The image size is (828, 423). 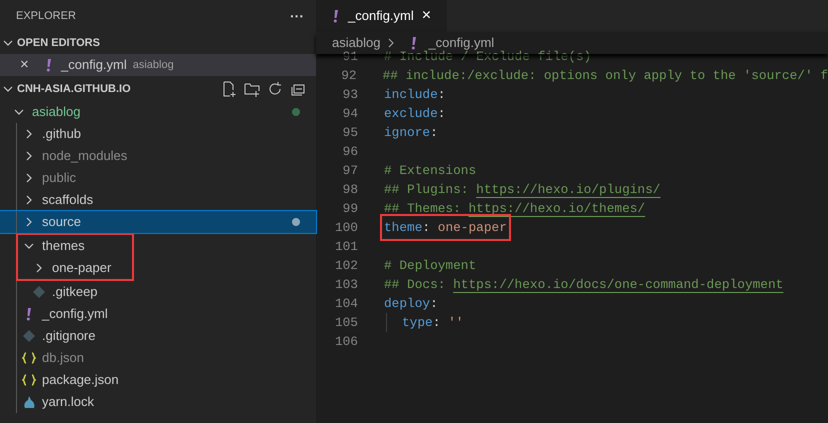 What do you see at coordinates (158, 112) in the screenshot?
I see `tree-item: asiablog` at bounding box center [158, 112].